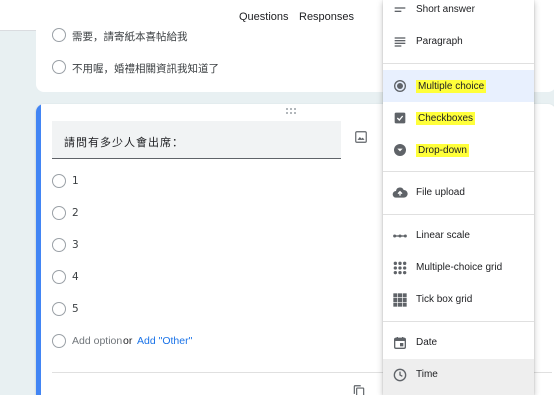 This screenshot has width=554, height=395. I want to click on menu-item-label: Short answer, so click(445, 9).